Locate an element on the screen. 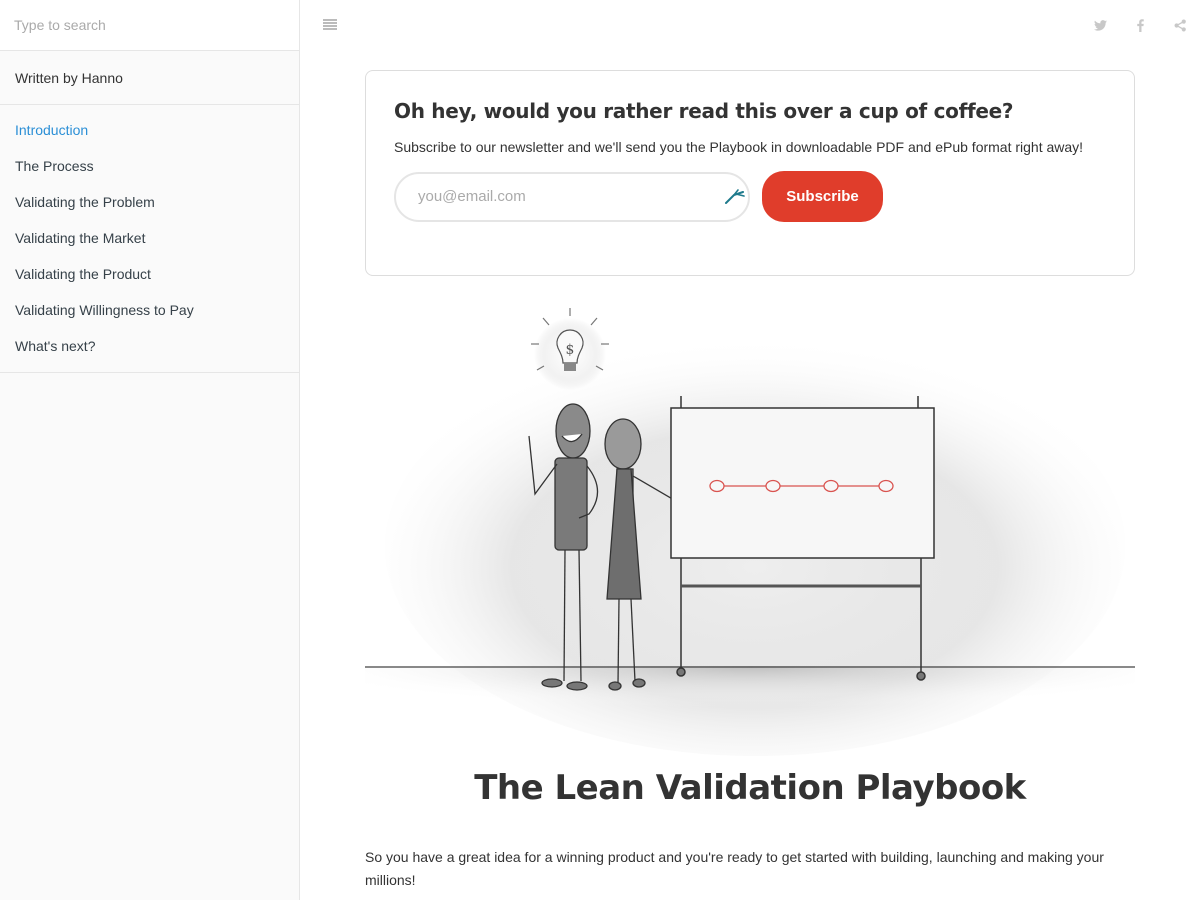 This screenshot has width=1200, height=900. email-field-wrapper is located at coordinates (572, 196).